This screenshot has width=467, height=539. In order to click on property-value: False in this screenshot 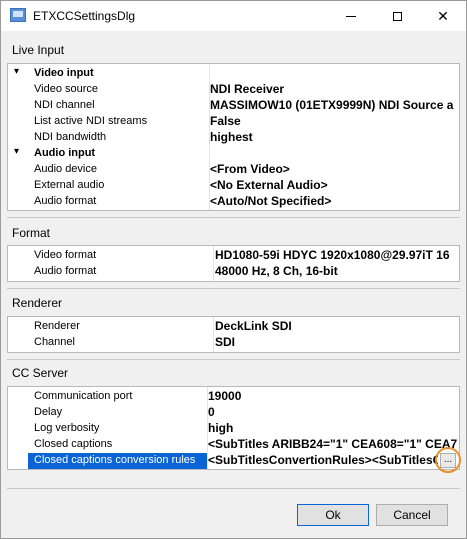, I will do `click(225, 121)`.